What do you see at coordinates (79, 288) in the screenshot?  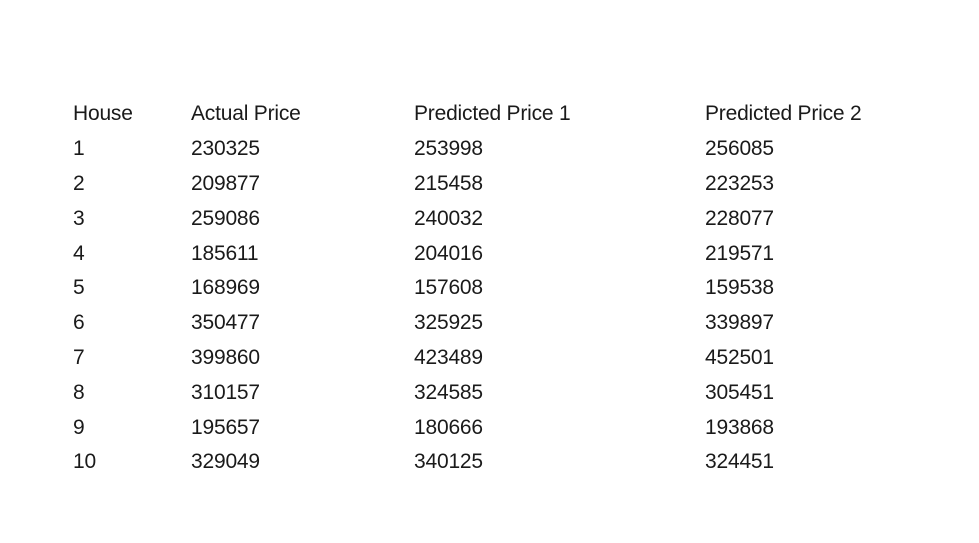 I see `cell-house: 5` at bounding box center [79, 288].